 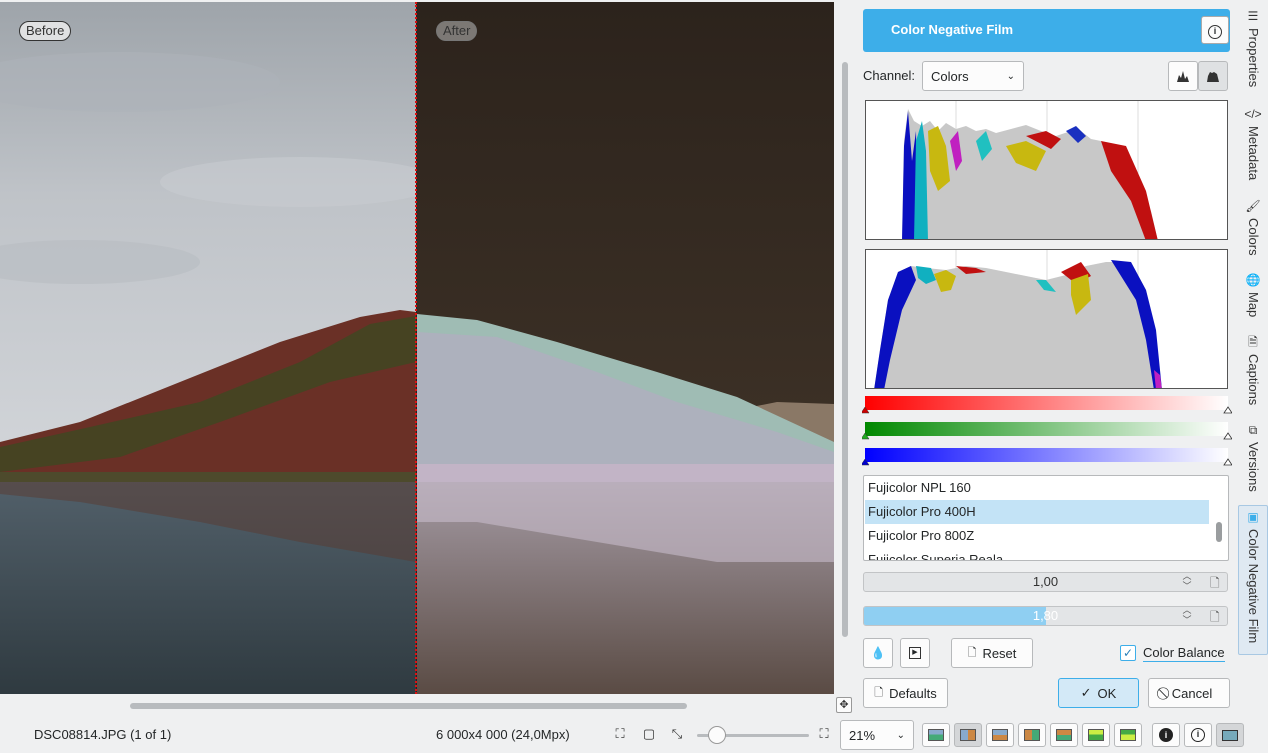 I want to click on tab-label: Properties, so click(x=1253, y=58).